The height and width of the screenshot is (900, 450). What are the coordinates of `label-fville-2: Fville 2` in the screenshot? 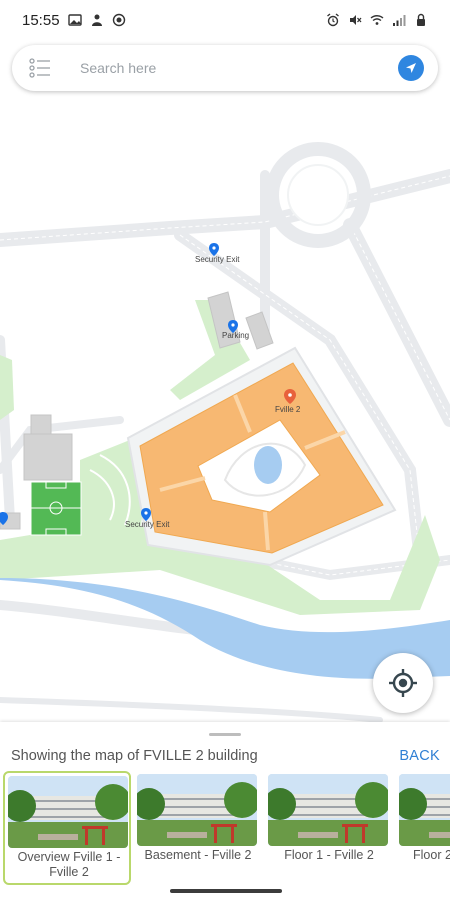 It's located at (288, 409).